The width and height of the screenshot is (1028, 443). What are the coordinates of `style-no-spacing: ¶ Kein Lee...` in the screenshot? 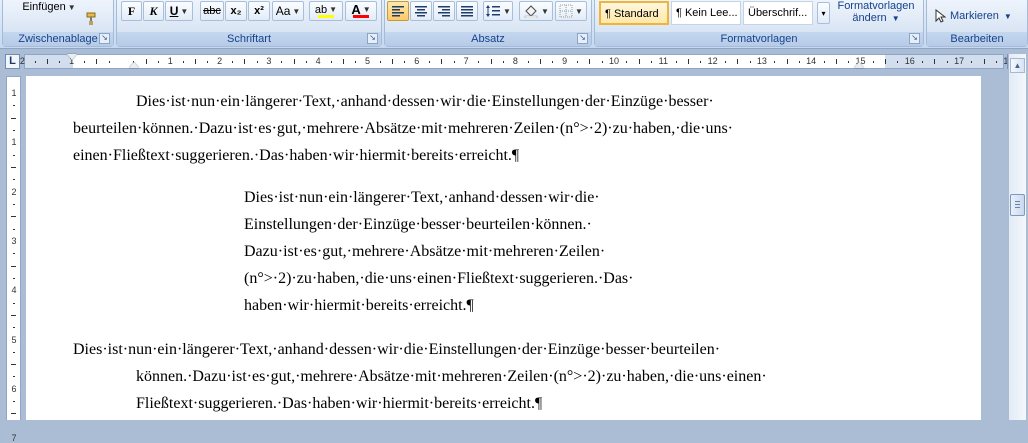 It's located at (706, 13).